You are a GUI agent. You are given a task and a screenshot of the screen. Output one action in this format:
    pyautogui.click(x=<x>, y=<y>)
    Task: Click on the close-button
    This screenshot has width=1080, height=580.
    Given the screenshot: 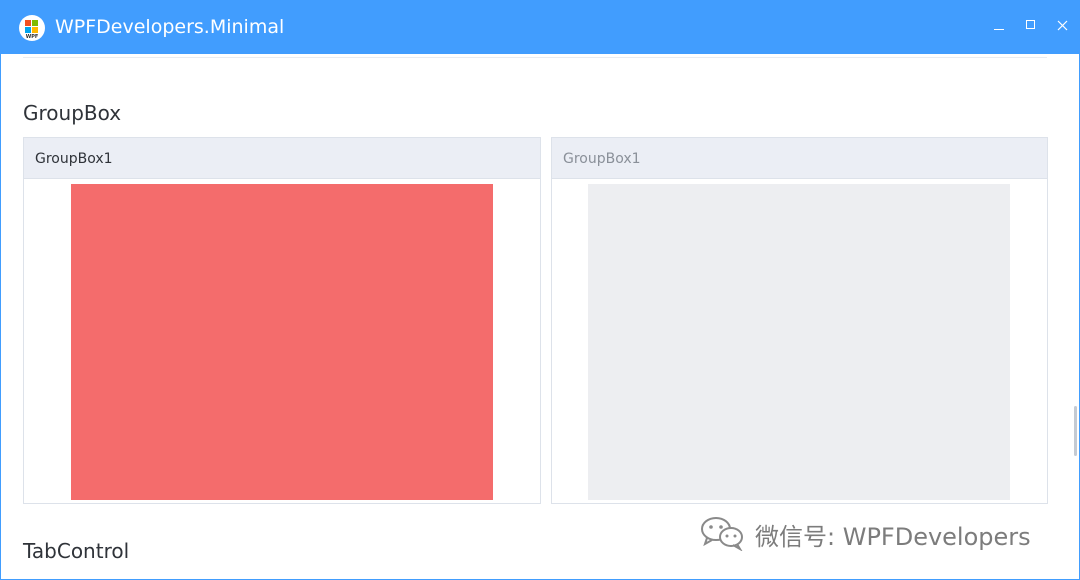 What is the action you would take?
    pyautogui.click(x=1063, y=26)
    